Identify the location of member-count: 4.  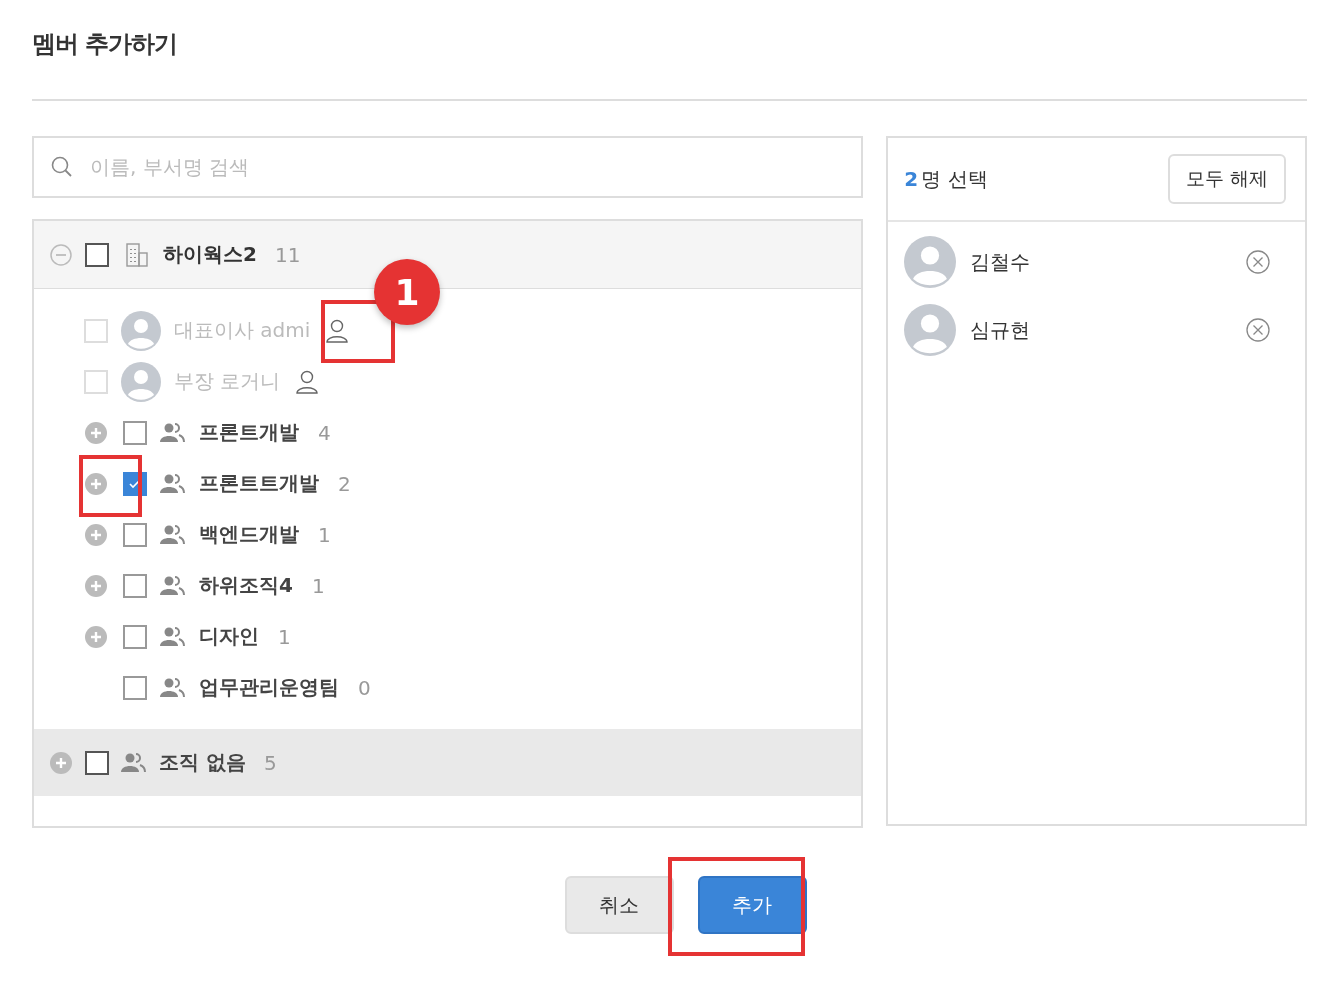
(324, 432).